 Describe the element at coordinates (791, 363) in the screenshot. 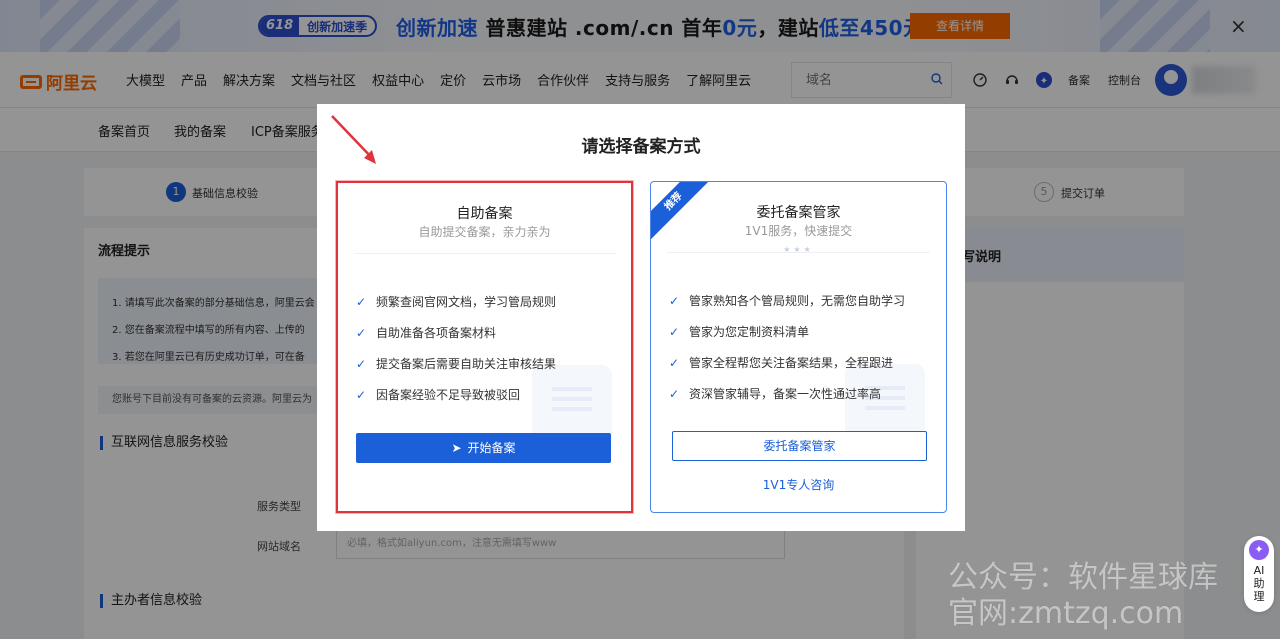

I see `list-item-text: 管家全程帮您关注备案结果，全程跟进` at that location.